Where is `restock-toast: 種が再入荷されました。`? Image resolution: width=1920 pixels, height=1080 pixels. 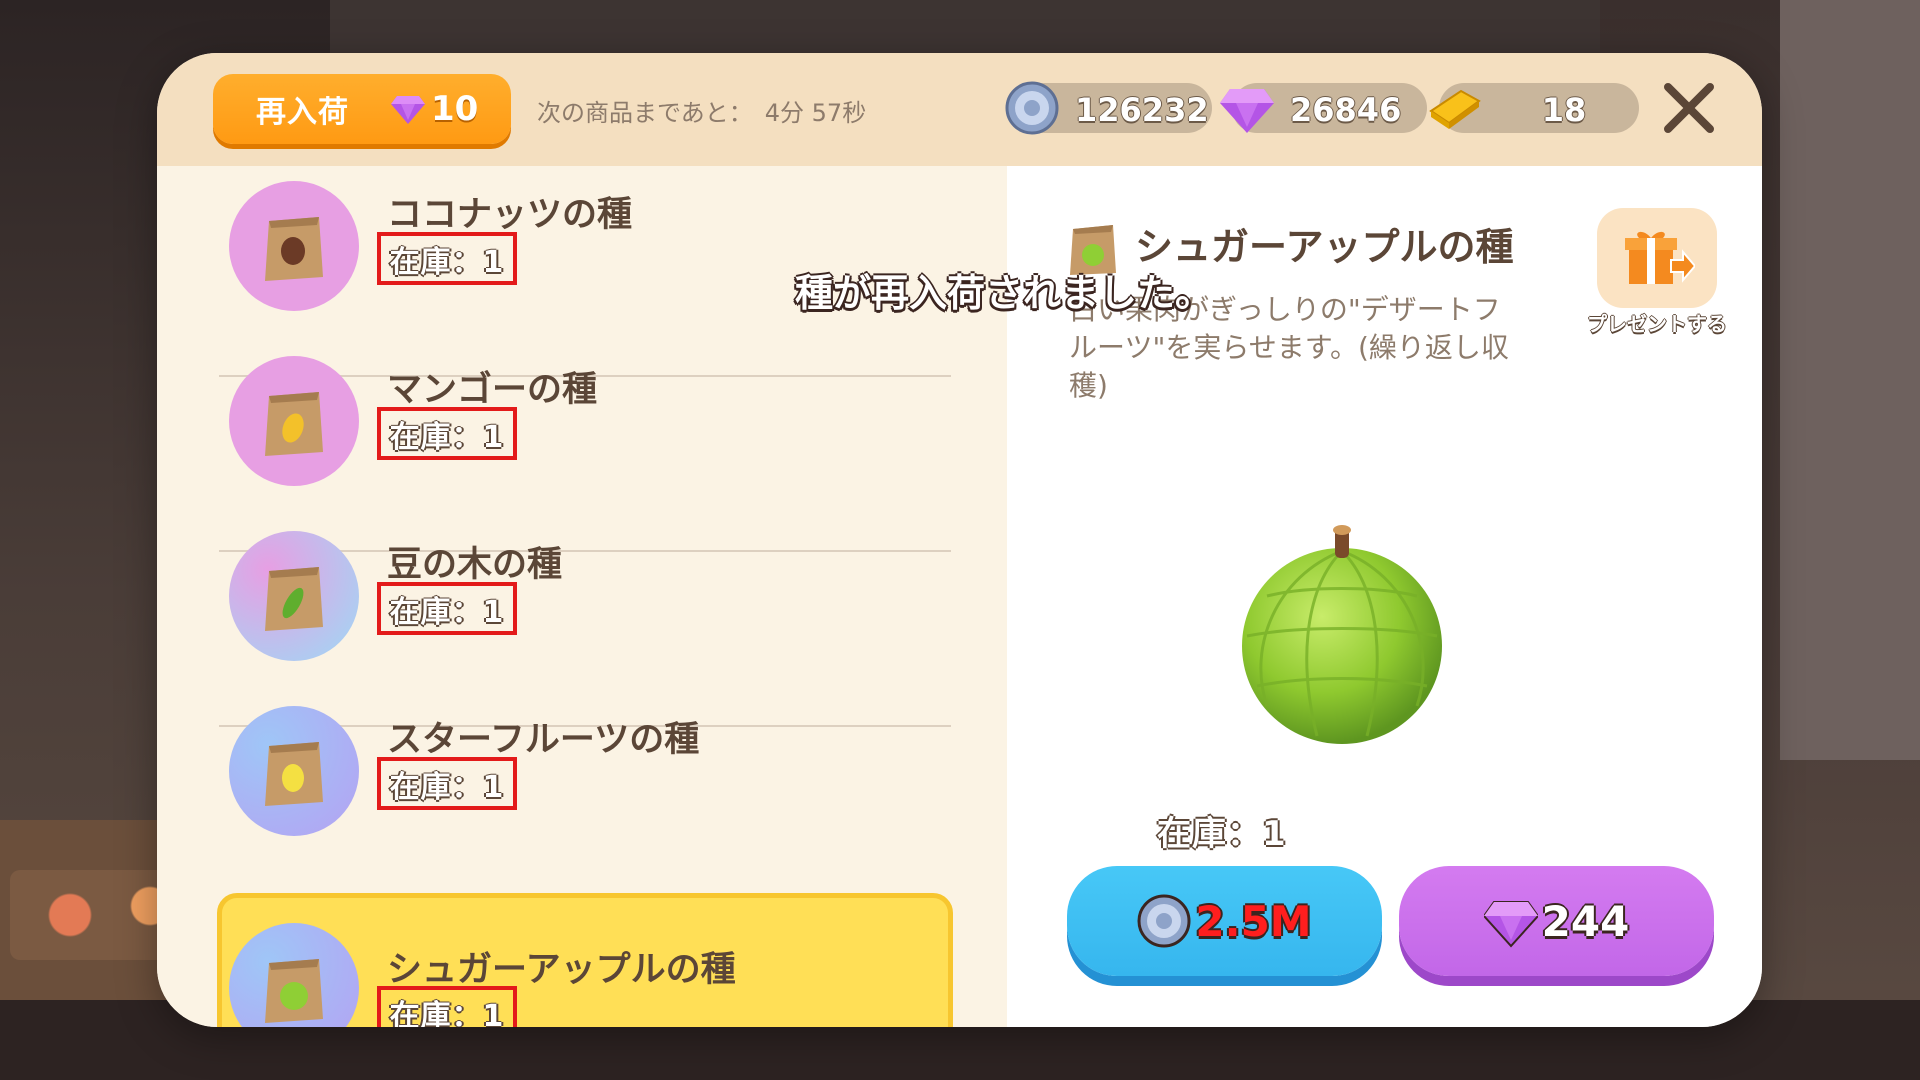
restock-toast: 種が再入荷されました。 is located at coordinates (1004, 293).